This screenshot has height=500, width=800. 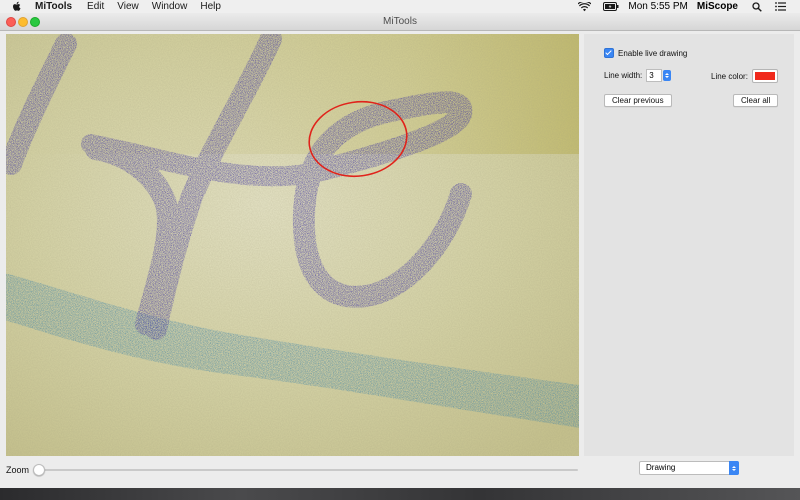 What do you see at coordinates (609, 53) in the screenshot?
I see `live-drawing-checkbox` at bounding box center [609, 53].